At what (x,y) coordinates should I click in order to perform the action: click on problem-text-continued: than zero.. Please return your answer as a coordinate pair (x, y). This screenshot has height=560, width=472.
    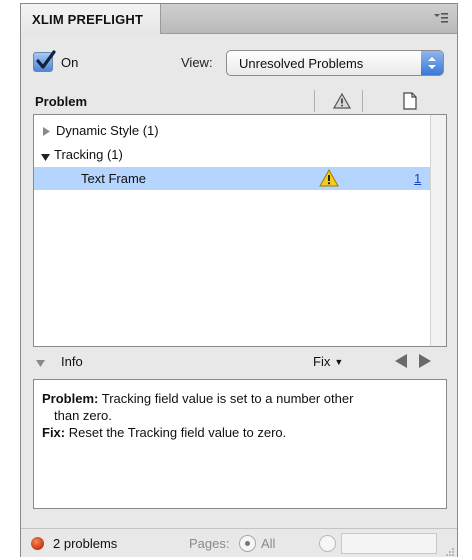
    Looking at the image, I should click on (83, 415).